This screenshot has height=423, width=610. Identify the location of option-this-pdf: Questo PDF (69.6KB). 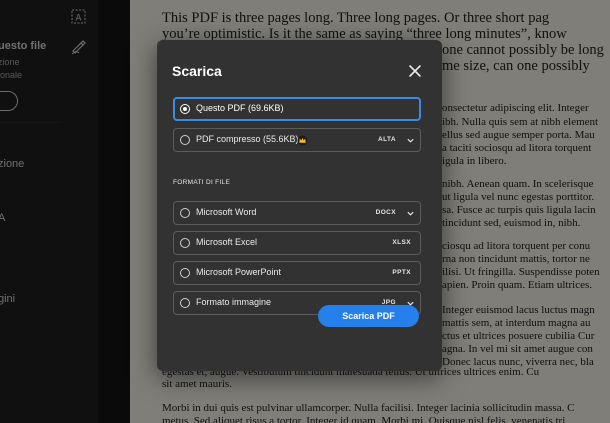
(297, 109).